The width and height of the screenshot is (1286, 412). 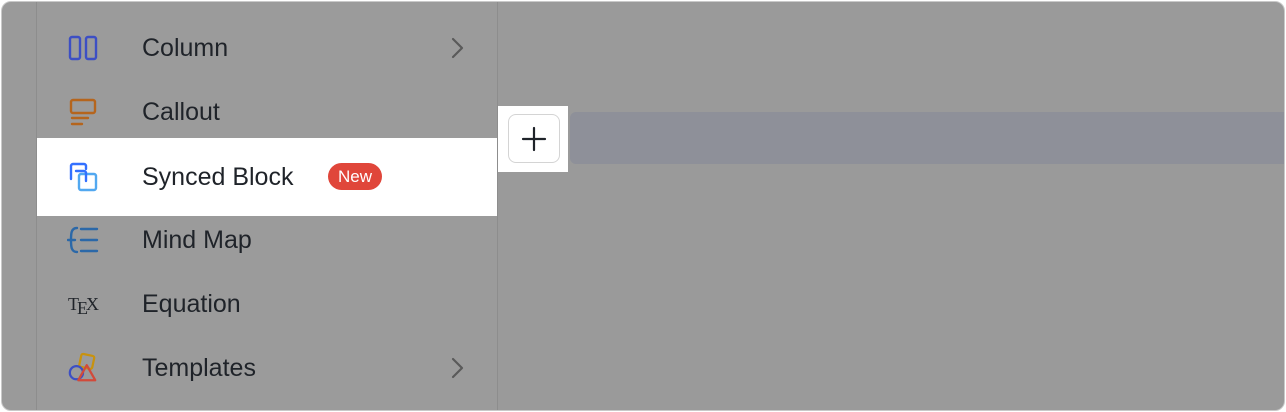 What do you see at coordinates (267, 368) in the screenshot?
I see `menu-item-templates: Templates` at bounding box center [267, 368].